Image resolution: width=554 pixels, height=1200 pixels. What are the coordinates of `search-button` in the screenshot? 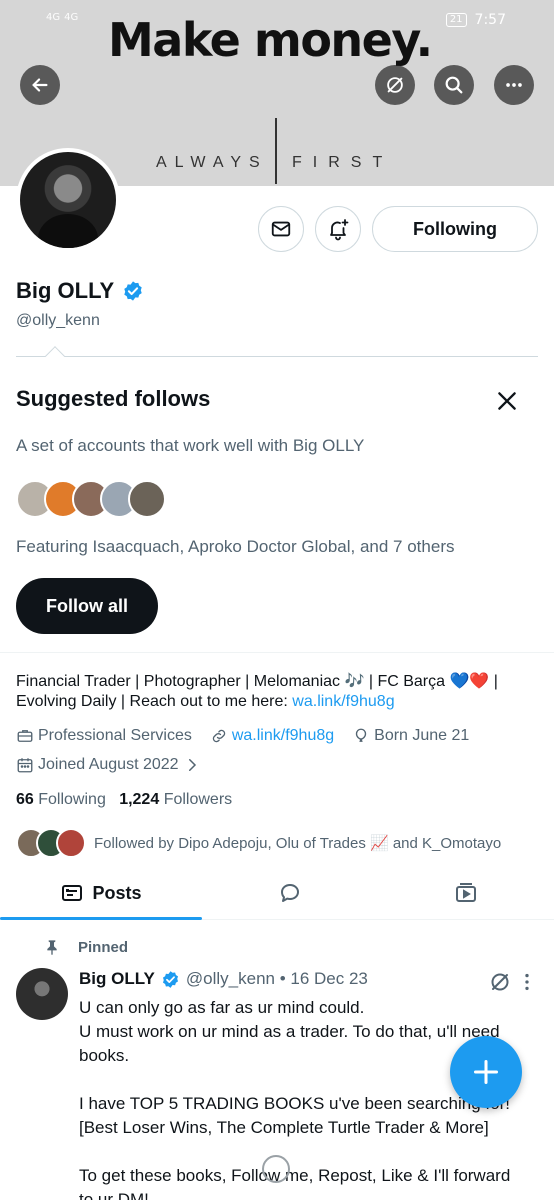 It's located at (454, 85).